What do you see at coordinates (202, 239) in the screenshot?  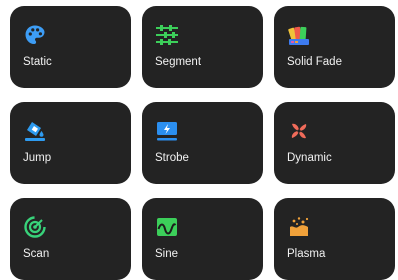 I see `mode-tile-sine: Sine` at bounding box center [202, 239].